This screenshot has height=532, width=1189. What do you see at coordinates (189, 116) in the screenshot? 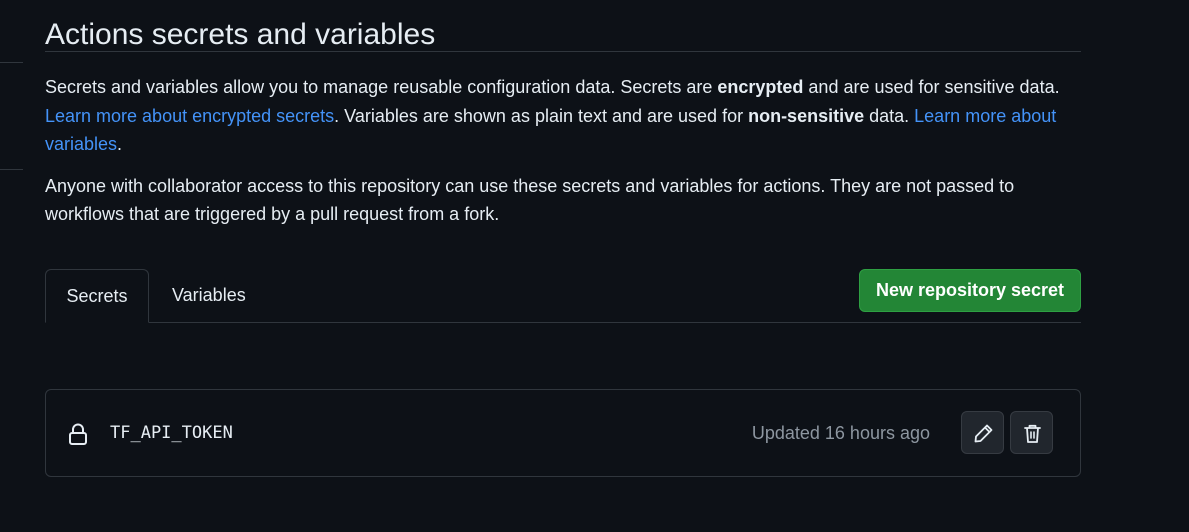
I see `learn-more-secrets-link: Learn more about encrypted secrets` at bounding box center [189, 116].